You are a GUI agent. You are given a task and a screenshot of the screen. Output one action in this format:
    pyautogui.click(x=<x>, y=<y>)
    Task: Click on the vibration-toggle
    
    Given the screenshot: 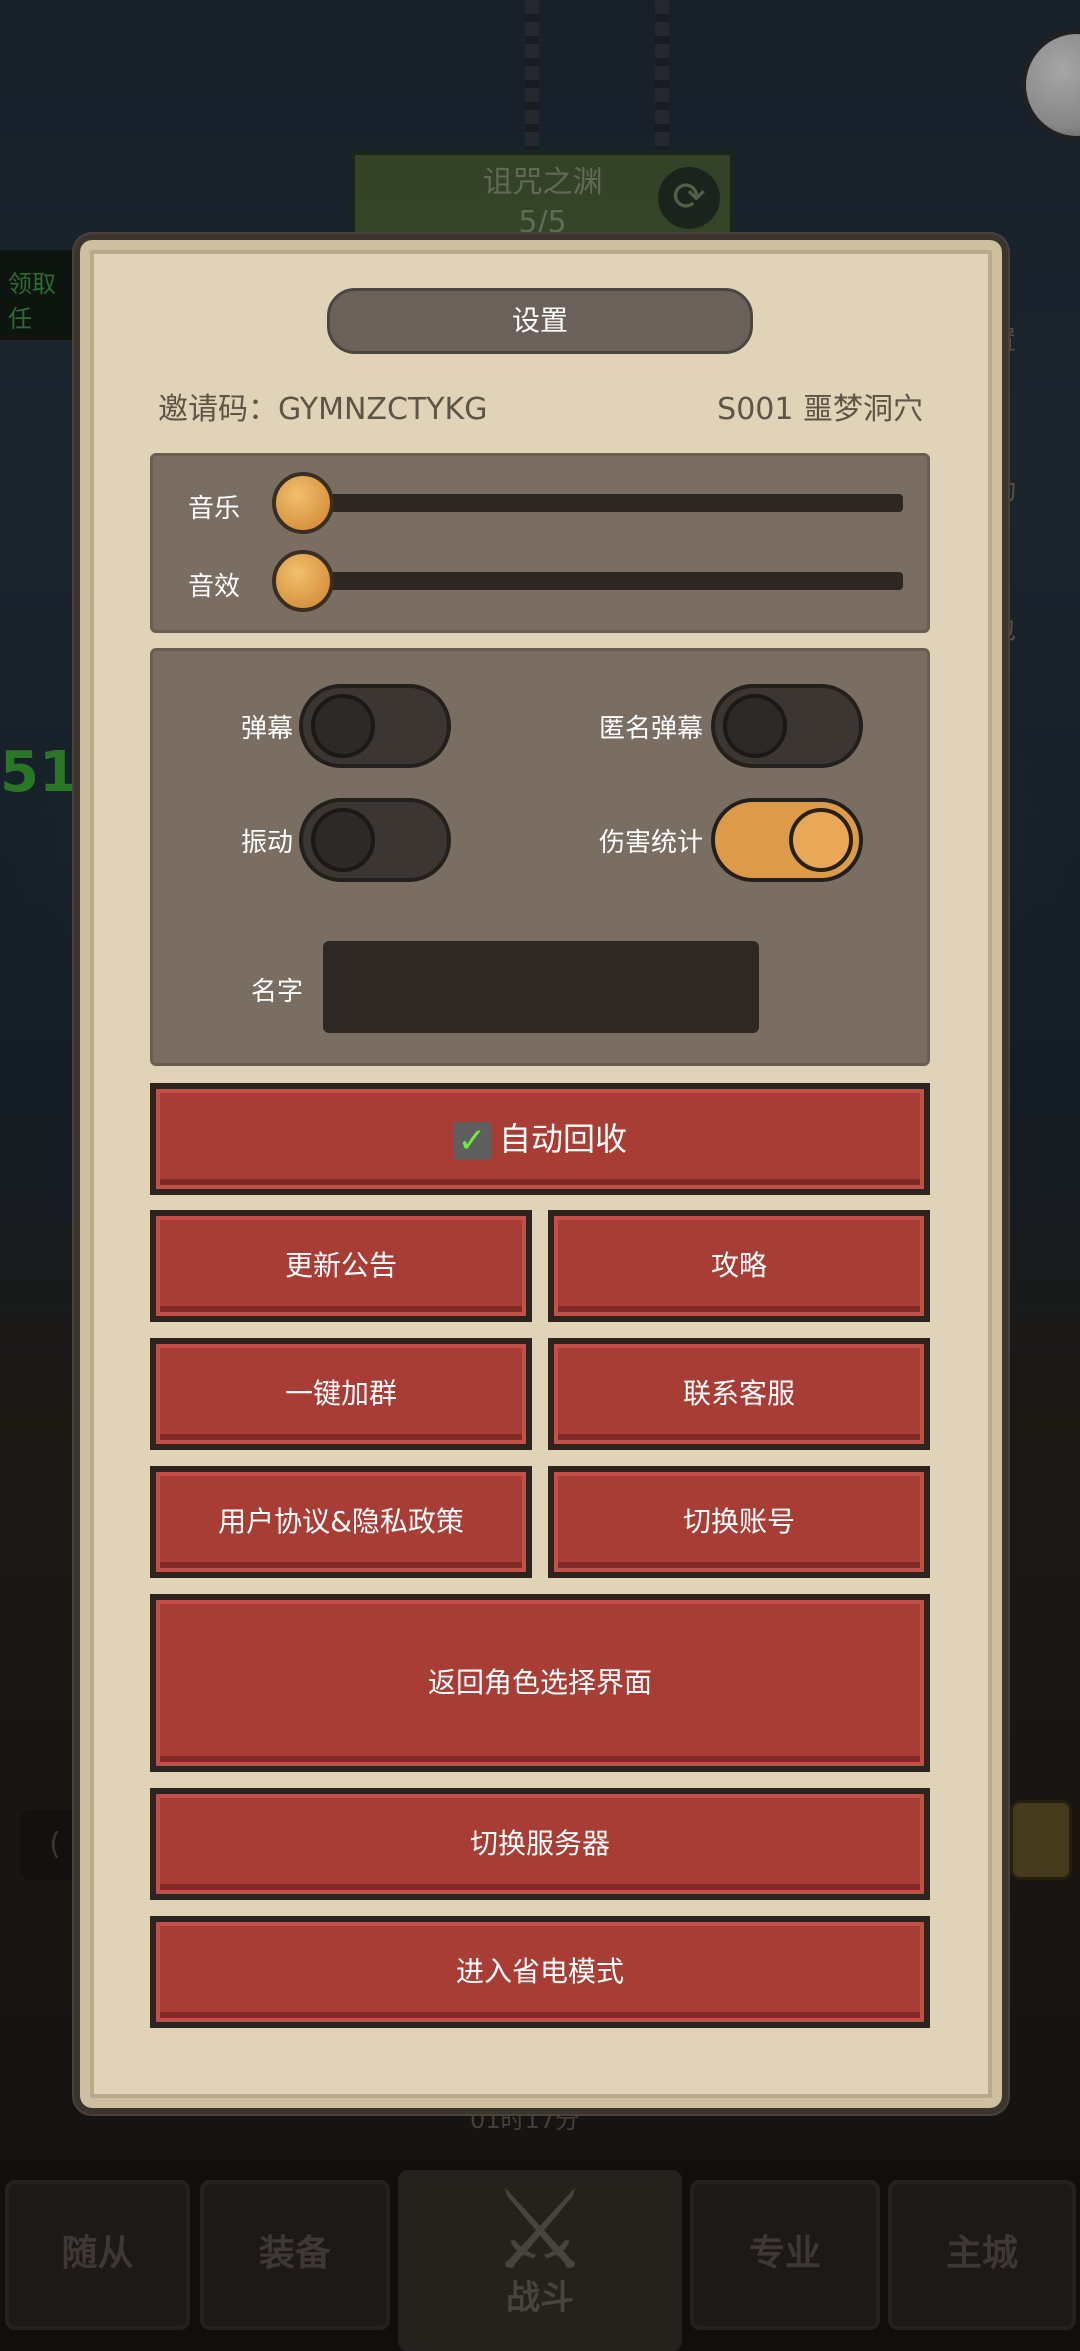 What is the action you would take?
    pyautogui.click(x=375, y=840)
    